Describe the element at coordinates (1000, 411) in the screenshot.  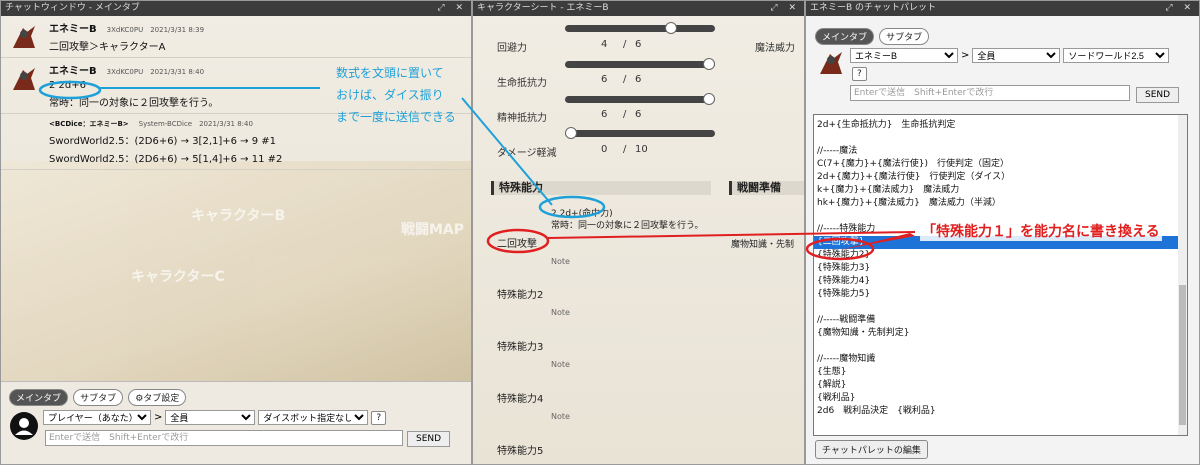
I see `palette-item: 2d6 戦利品決定 {戦利品}` at that location.